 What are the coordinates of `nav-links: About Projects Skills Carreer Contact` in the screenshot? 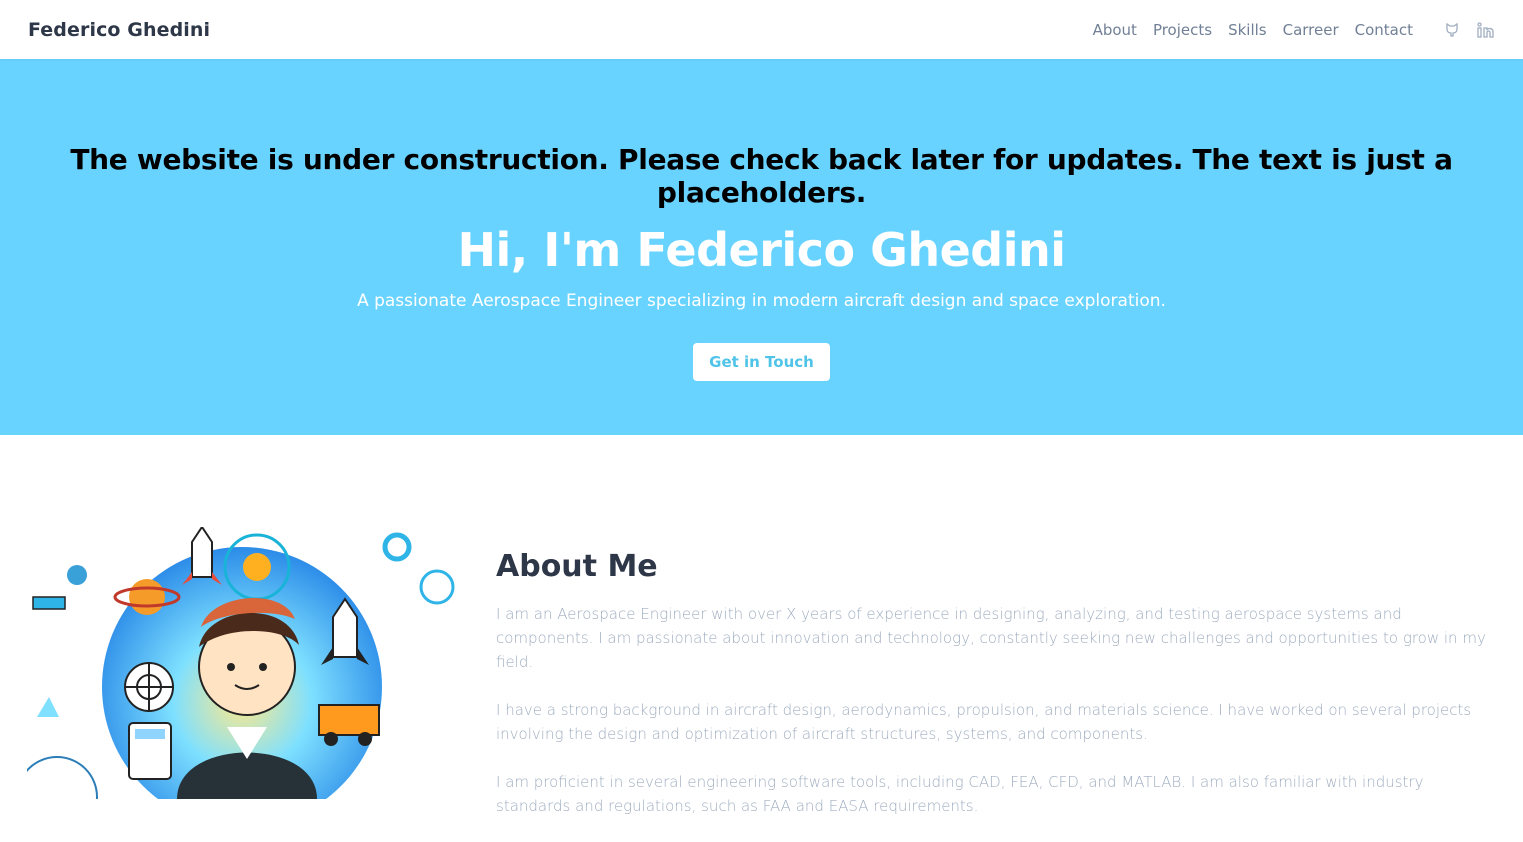 It's located at (1253, 30).